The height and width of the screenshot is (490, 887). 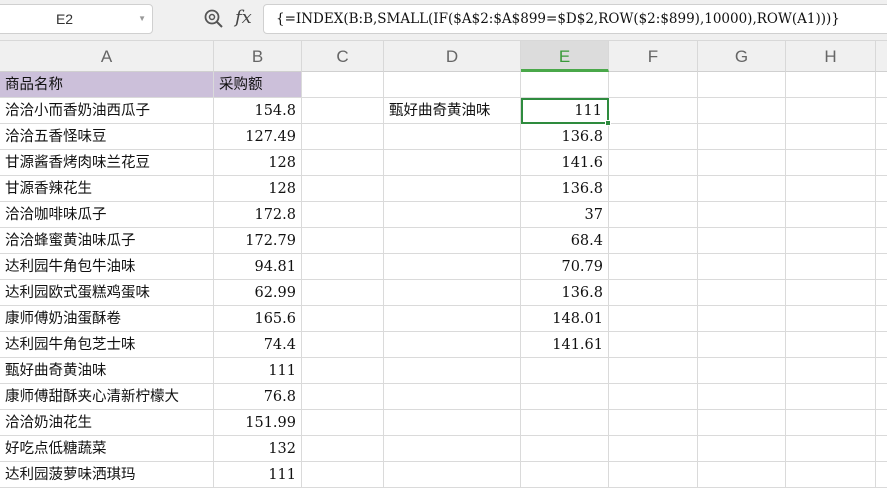 I want to click on fx-icon: fx, so click(x=243, y=17).